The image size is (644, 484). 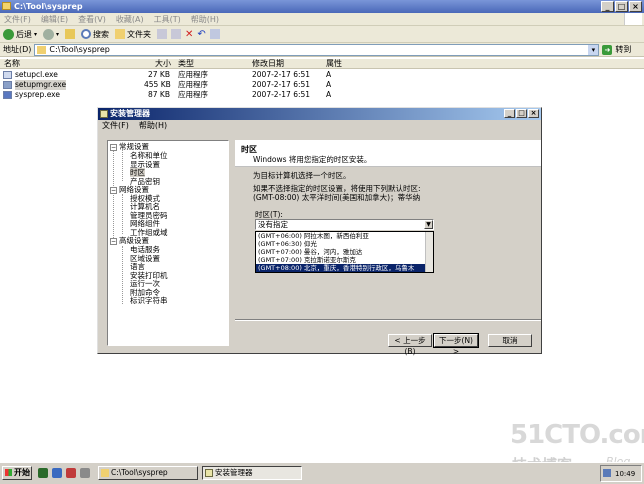 What do you see at coordinates (625, 474) in the screenshot?
I see `clock: 10:49` at bounding box center [625, 474].